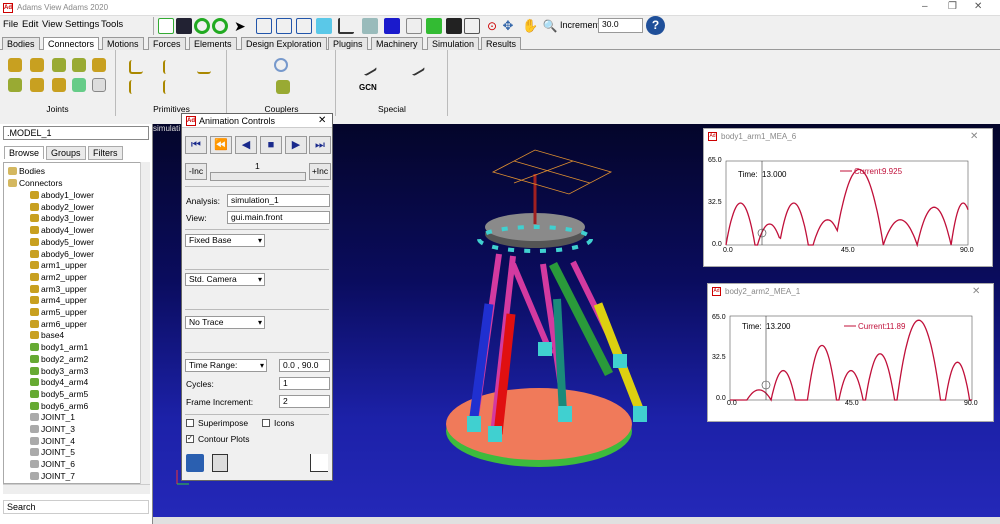  I want to click on tree-item: JOINT_4, so click(52, 441).